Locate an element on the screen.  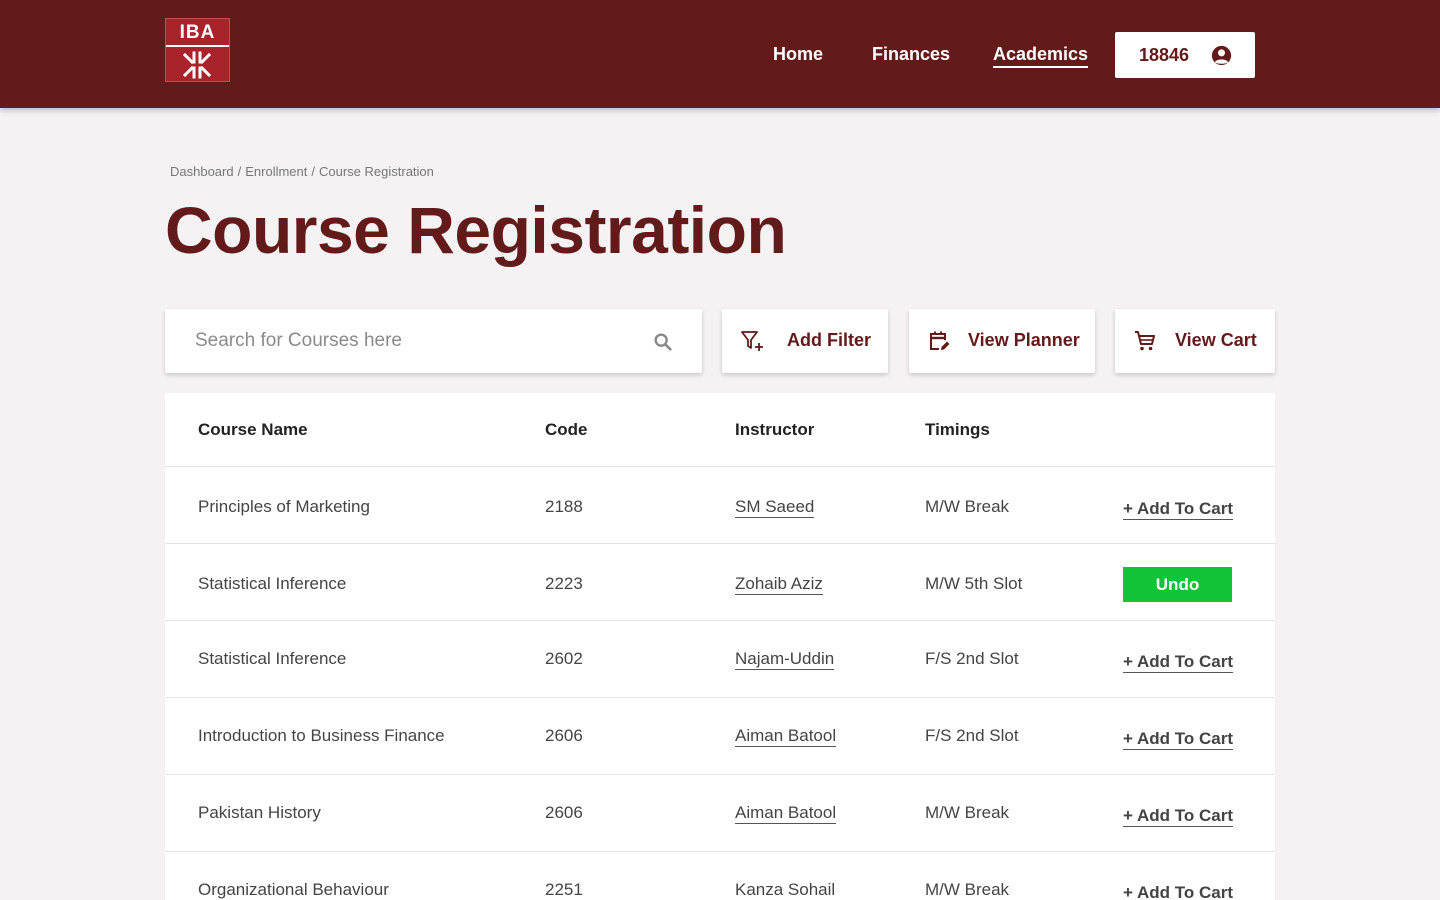
view-planner-button: View Planner is located at coordinates (1002, 341).